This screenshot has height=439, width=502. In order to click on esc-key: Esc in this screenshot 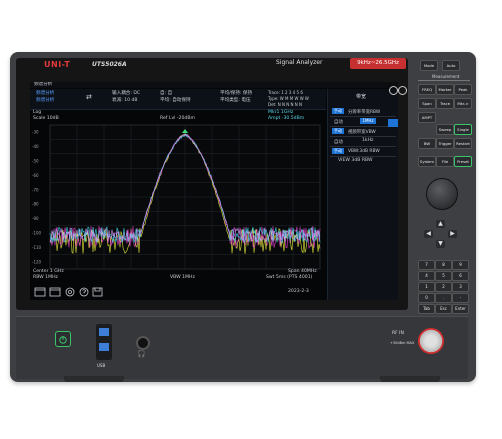, I will do `click(443, 309)`.